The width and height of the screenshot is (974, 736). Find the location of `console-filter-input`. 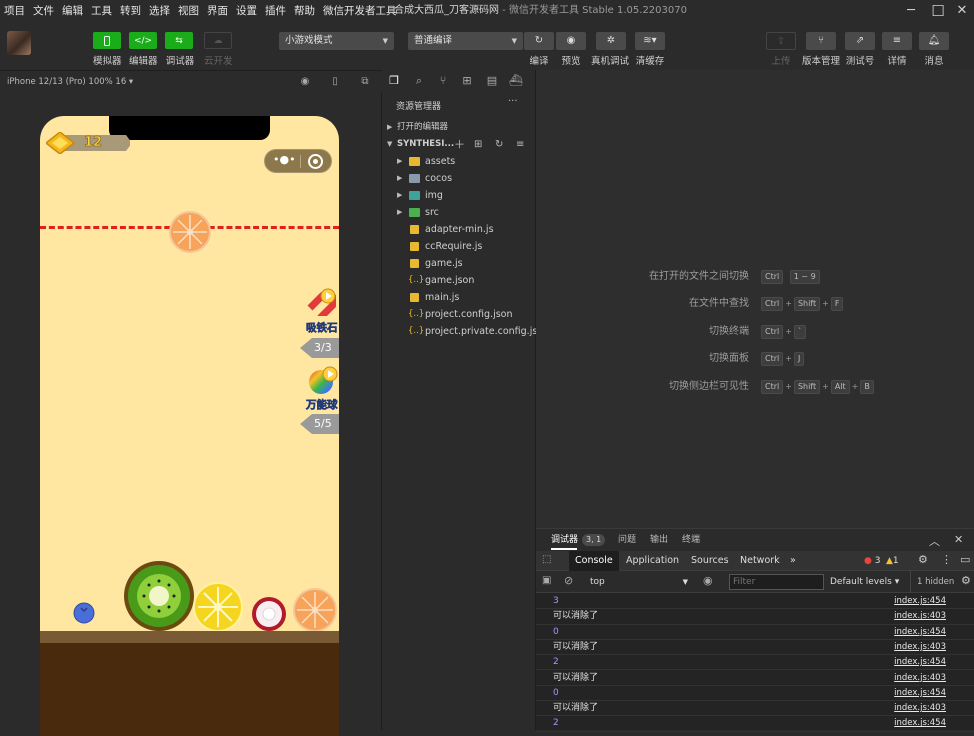

console-filter-input is located at coordinates (776, 582).